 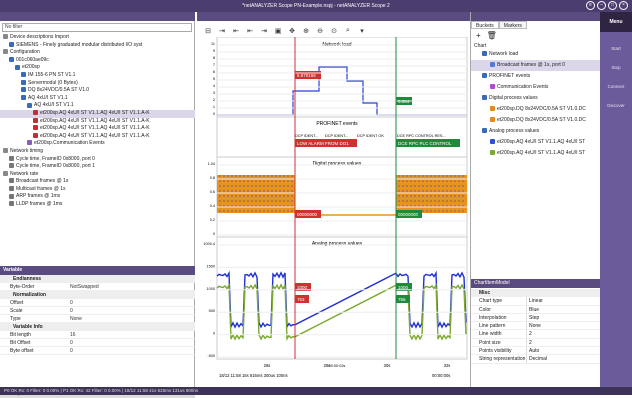 I want to click on toolbar-icon: ⊖, so click(x=320, y=31).